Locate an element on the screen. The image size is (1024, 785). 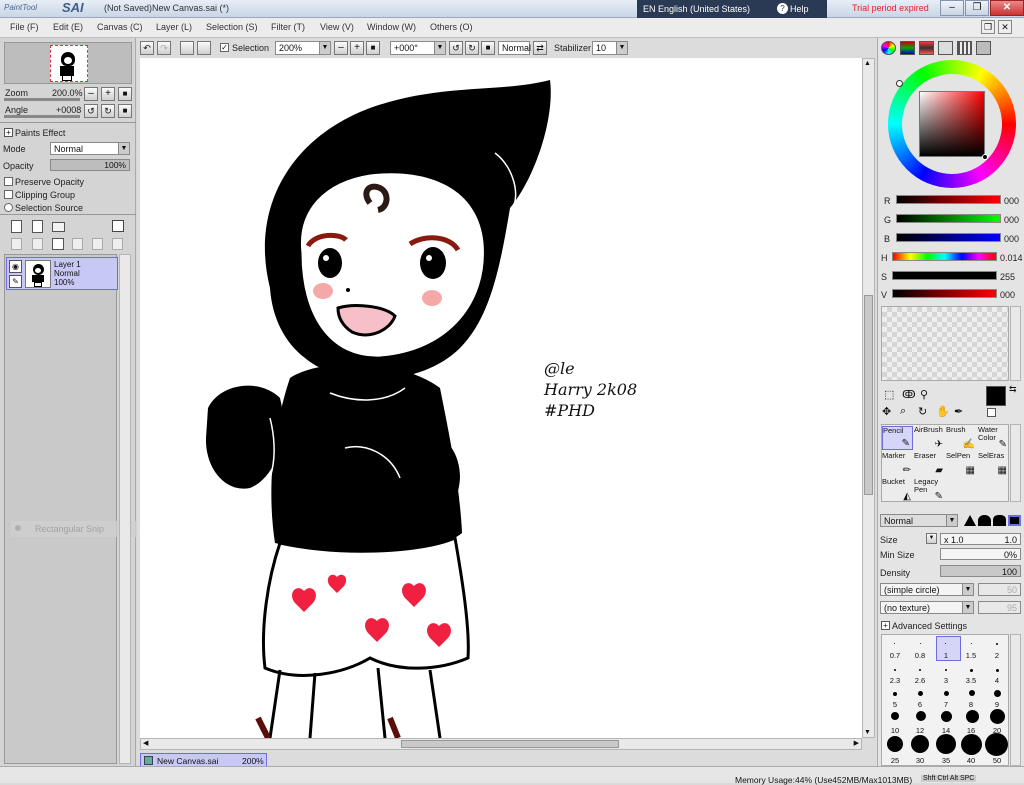
menu-filter: Filter (T) is located at coordinates (288, 27).